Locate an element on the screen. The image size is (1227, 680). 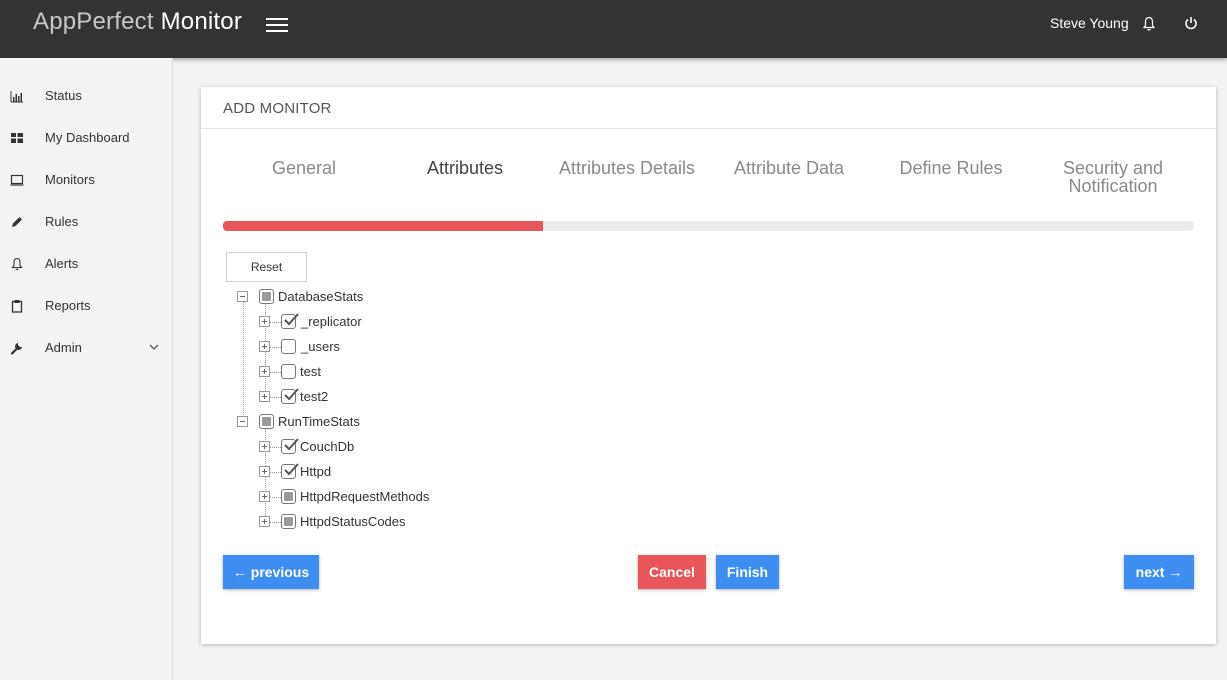
sidebar-item-label: Monitors is located at coordinates (70, 179).